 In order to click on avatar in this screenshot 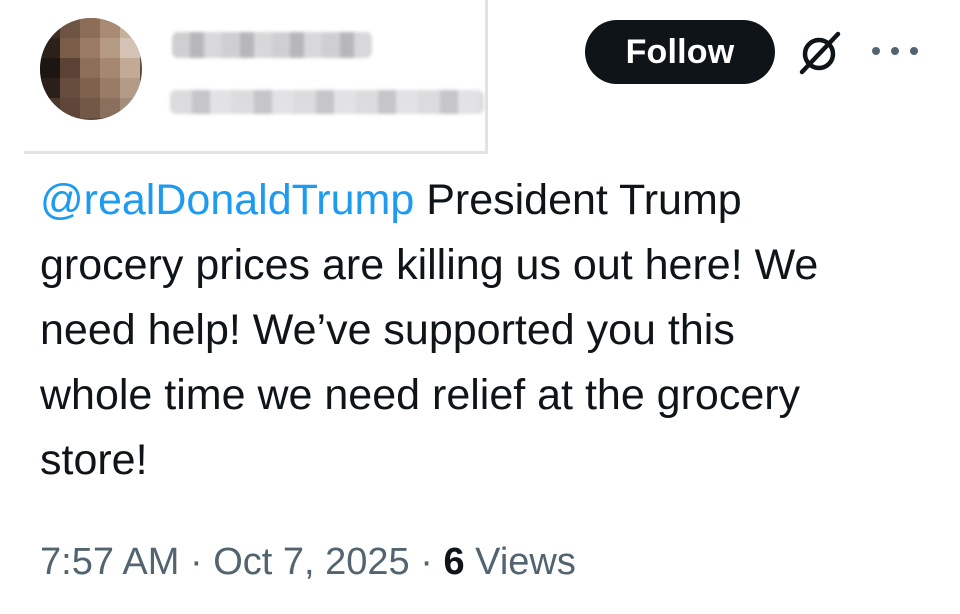, I will do `click(91, 69)`.